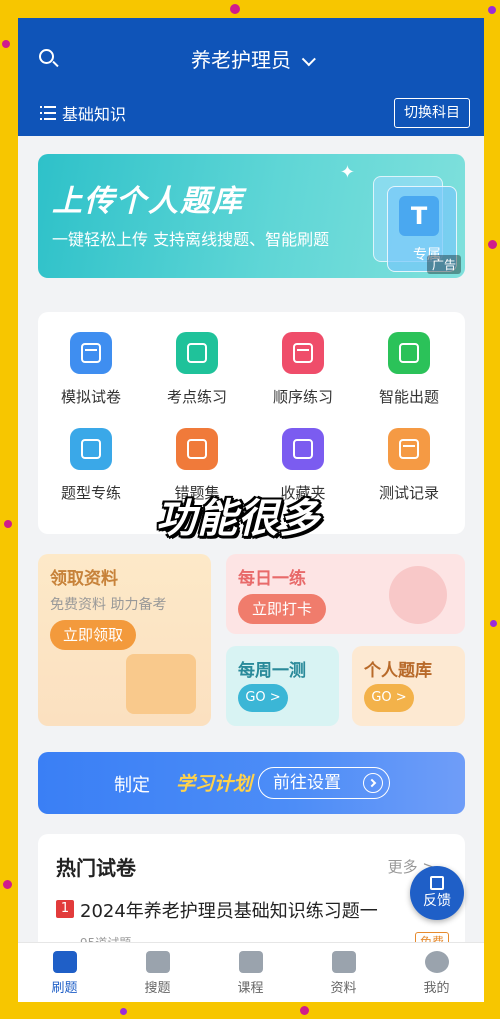  Describe the element at coordinates (432, 113) in the screenshot. I see `switch-subject-button: 切换科目` at that location.